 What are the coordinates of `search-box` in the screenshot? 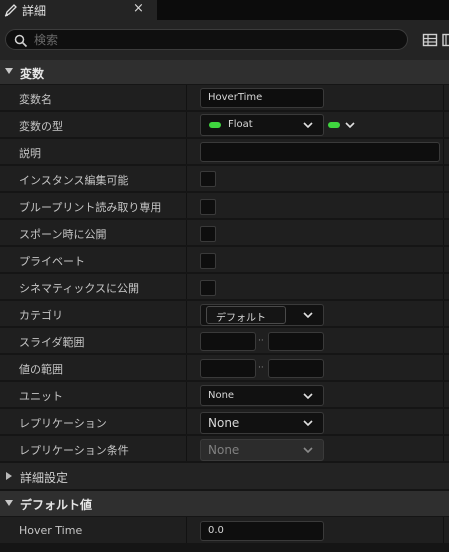 It's located at (206, 39).